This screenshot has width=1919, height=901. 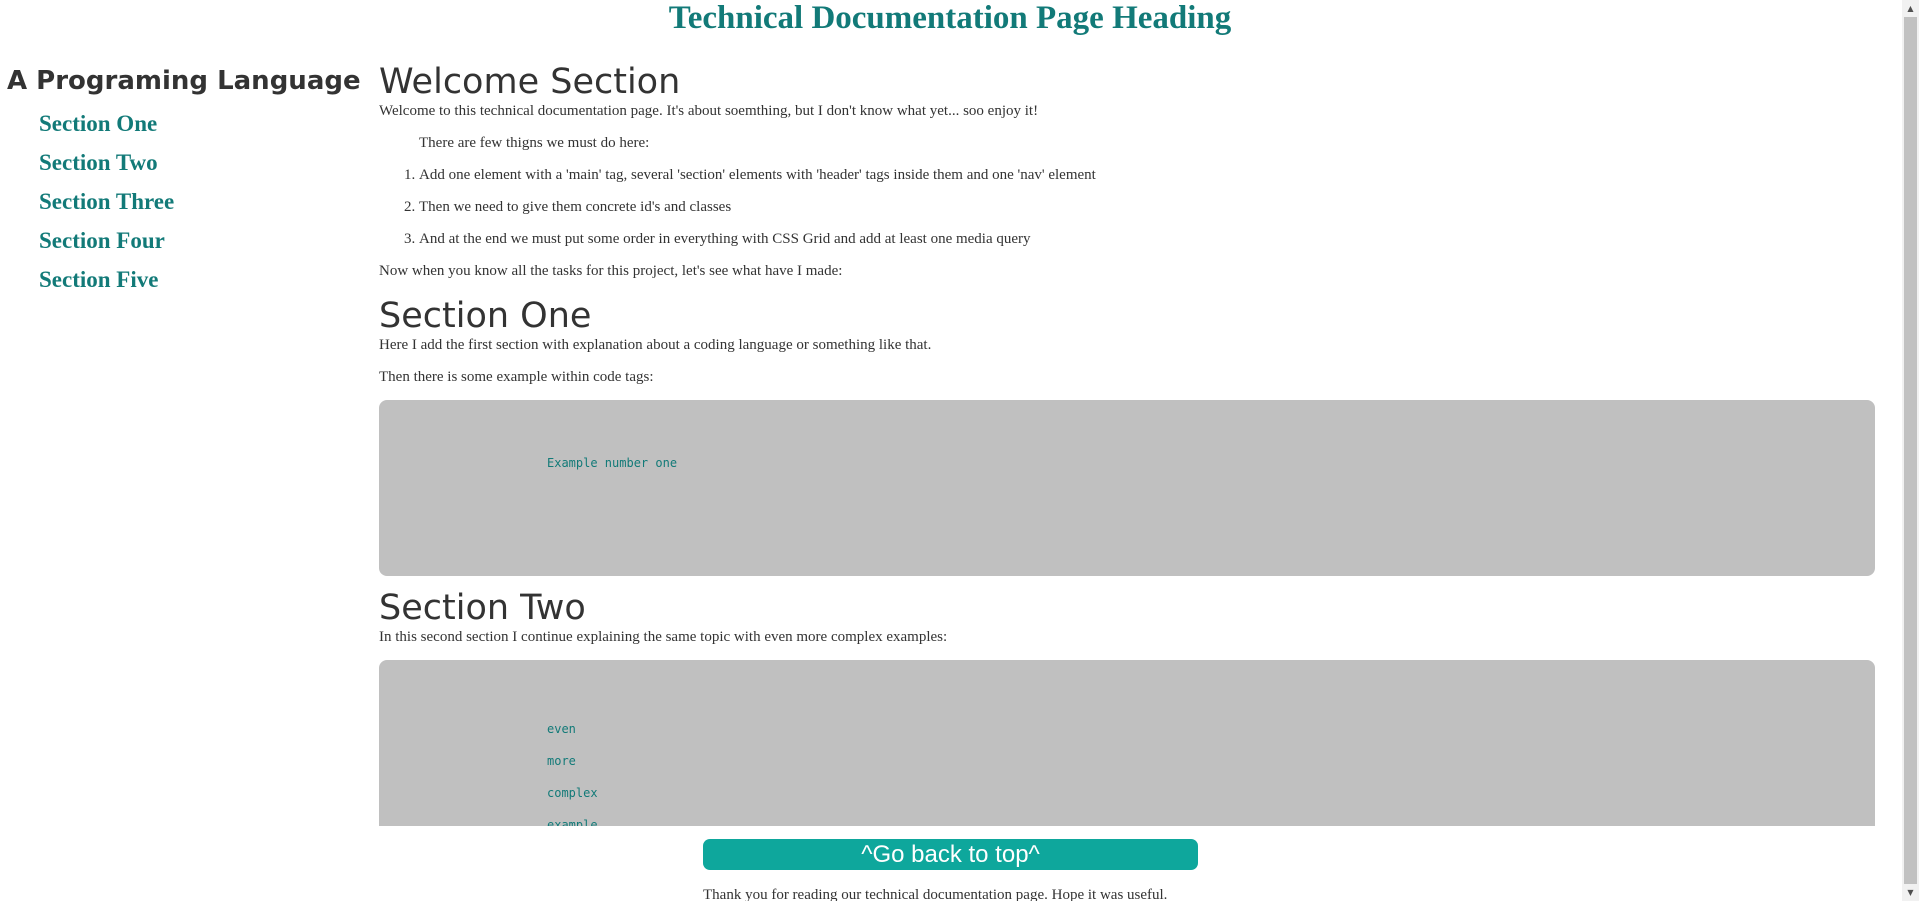 What do you see at coordinates (950, 18) in the screenshot?
I see `page-title: Technical Documentation Page Heading` at bounding box center [950, 18].